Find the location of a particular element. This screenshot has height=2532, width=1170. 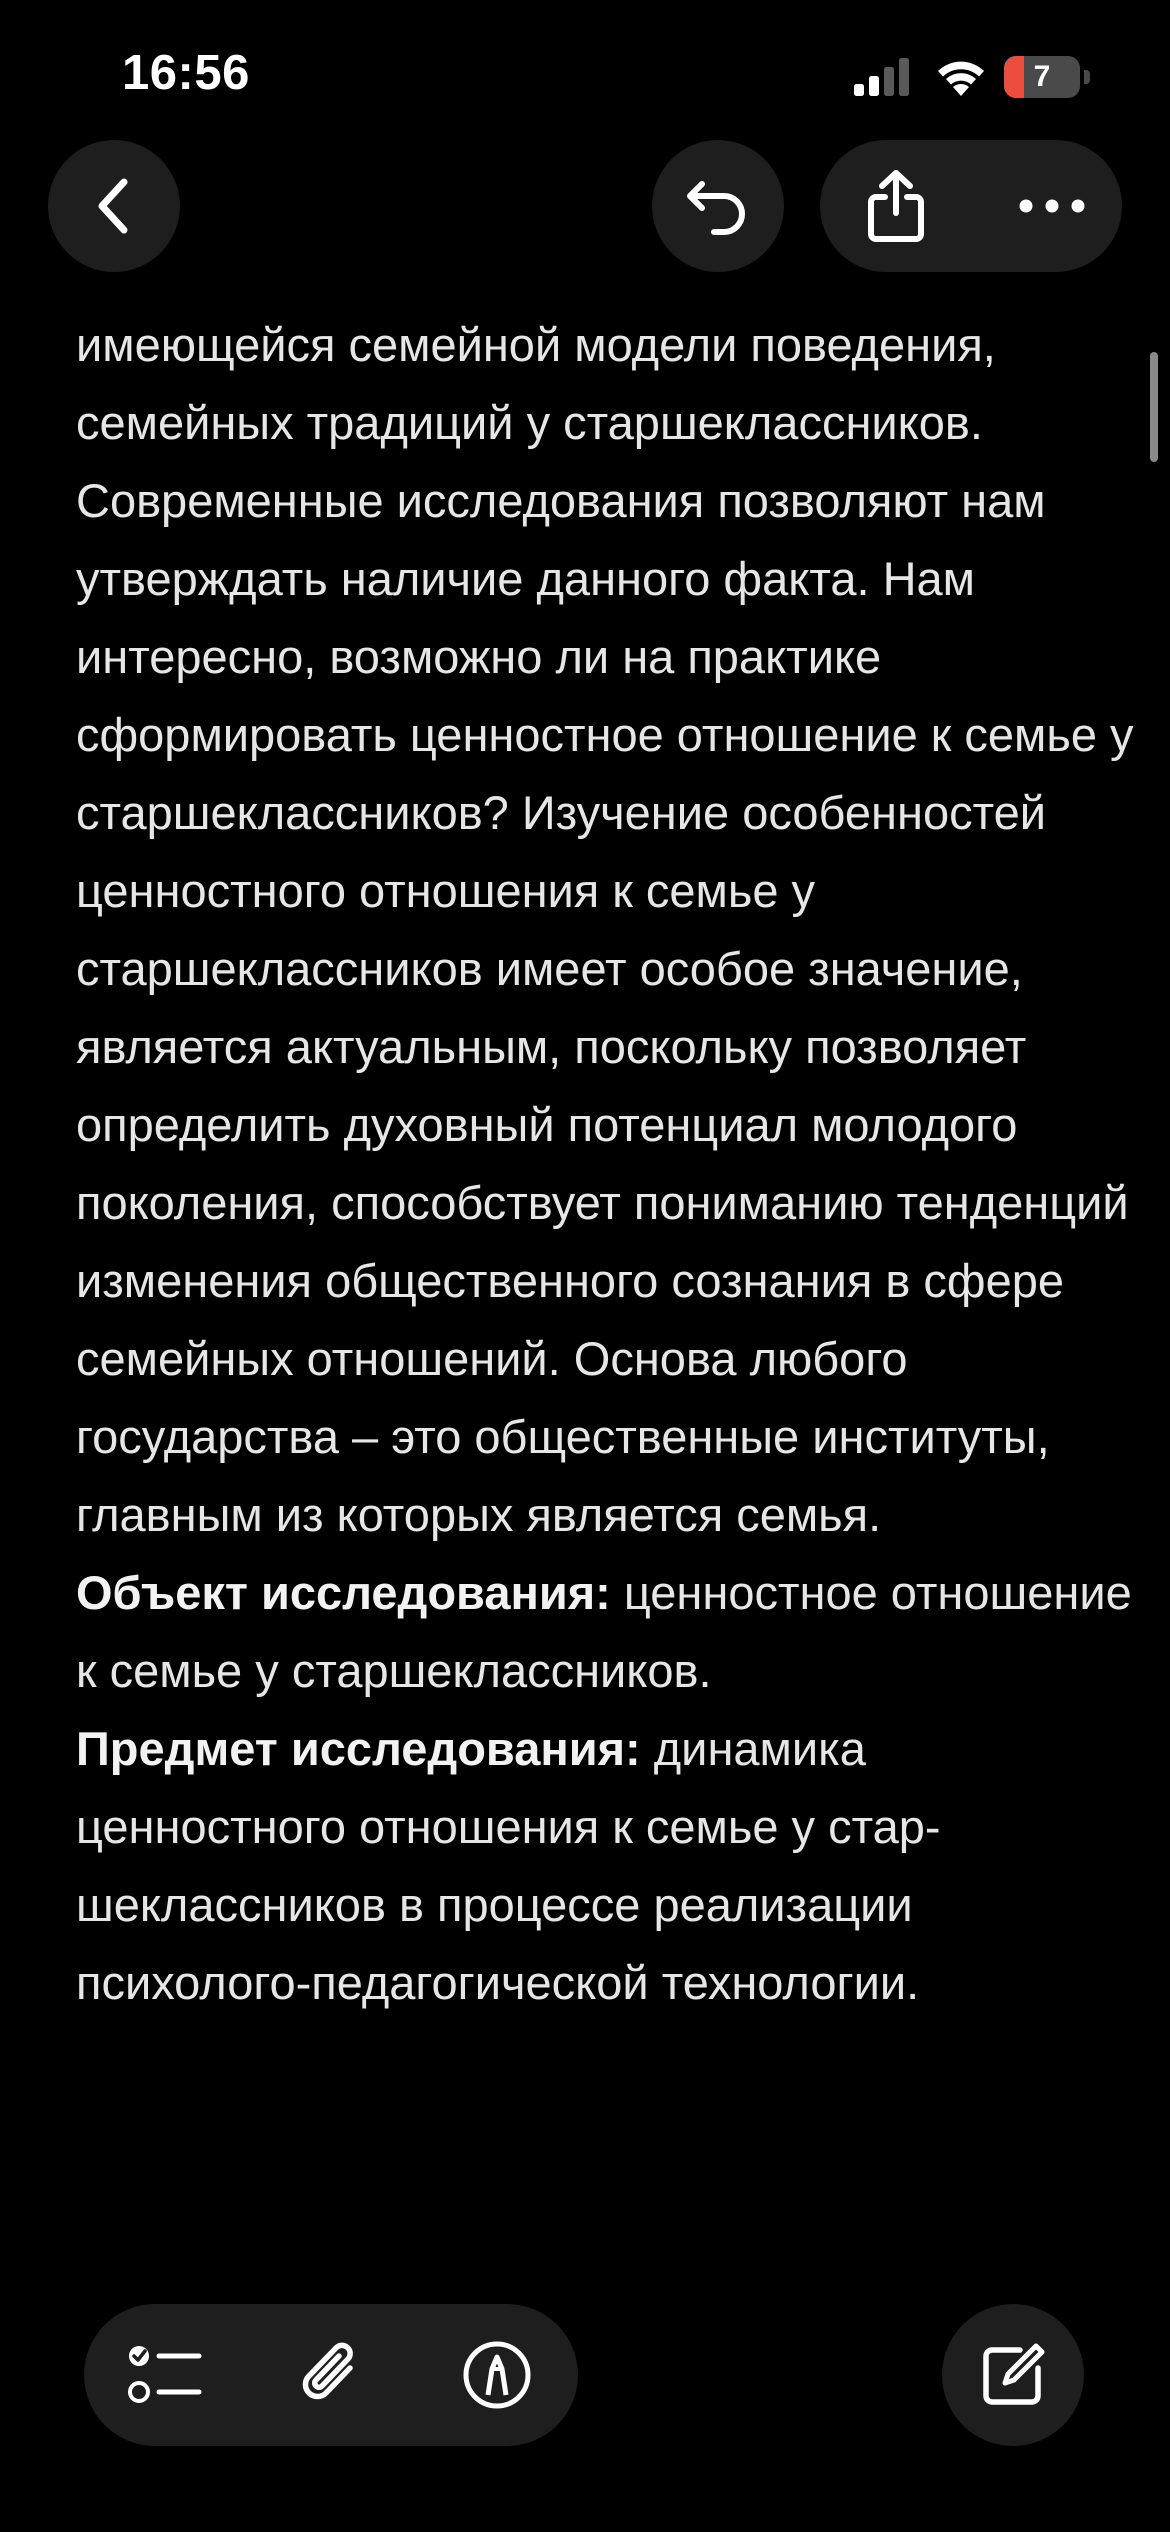

wifi-icon is located at coordinates (961, 78).